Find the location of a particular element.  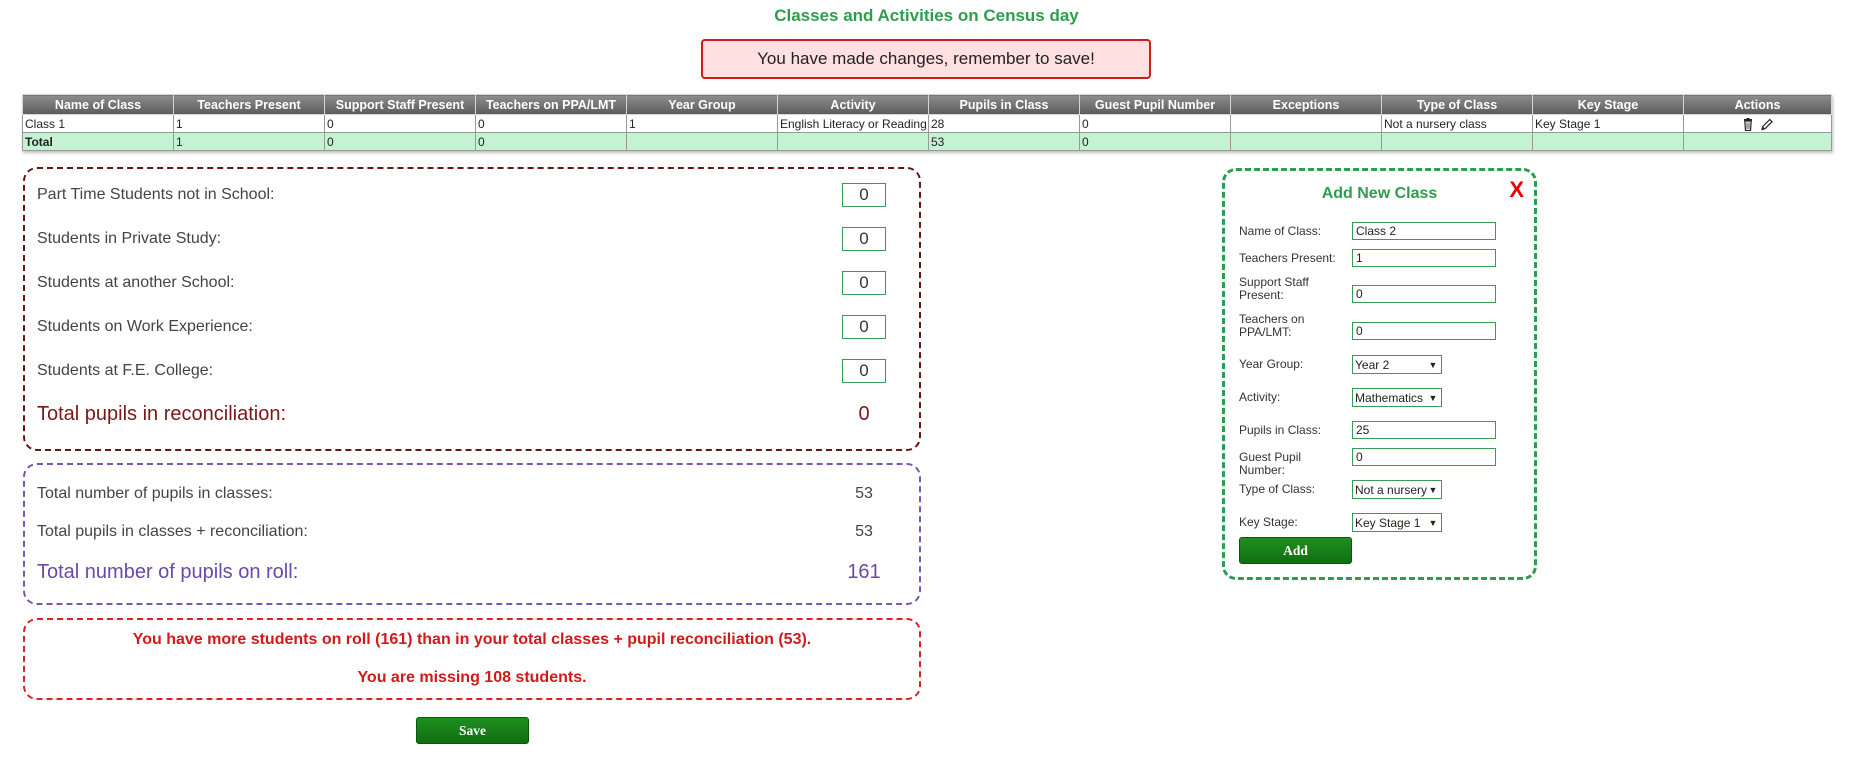

cell-name: Class 1 is located at coordinates (98, 123).